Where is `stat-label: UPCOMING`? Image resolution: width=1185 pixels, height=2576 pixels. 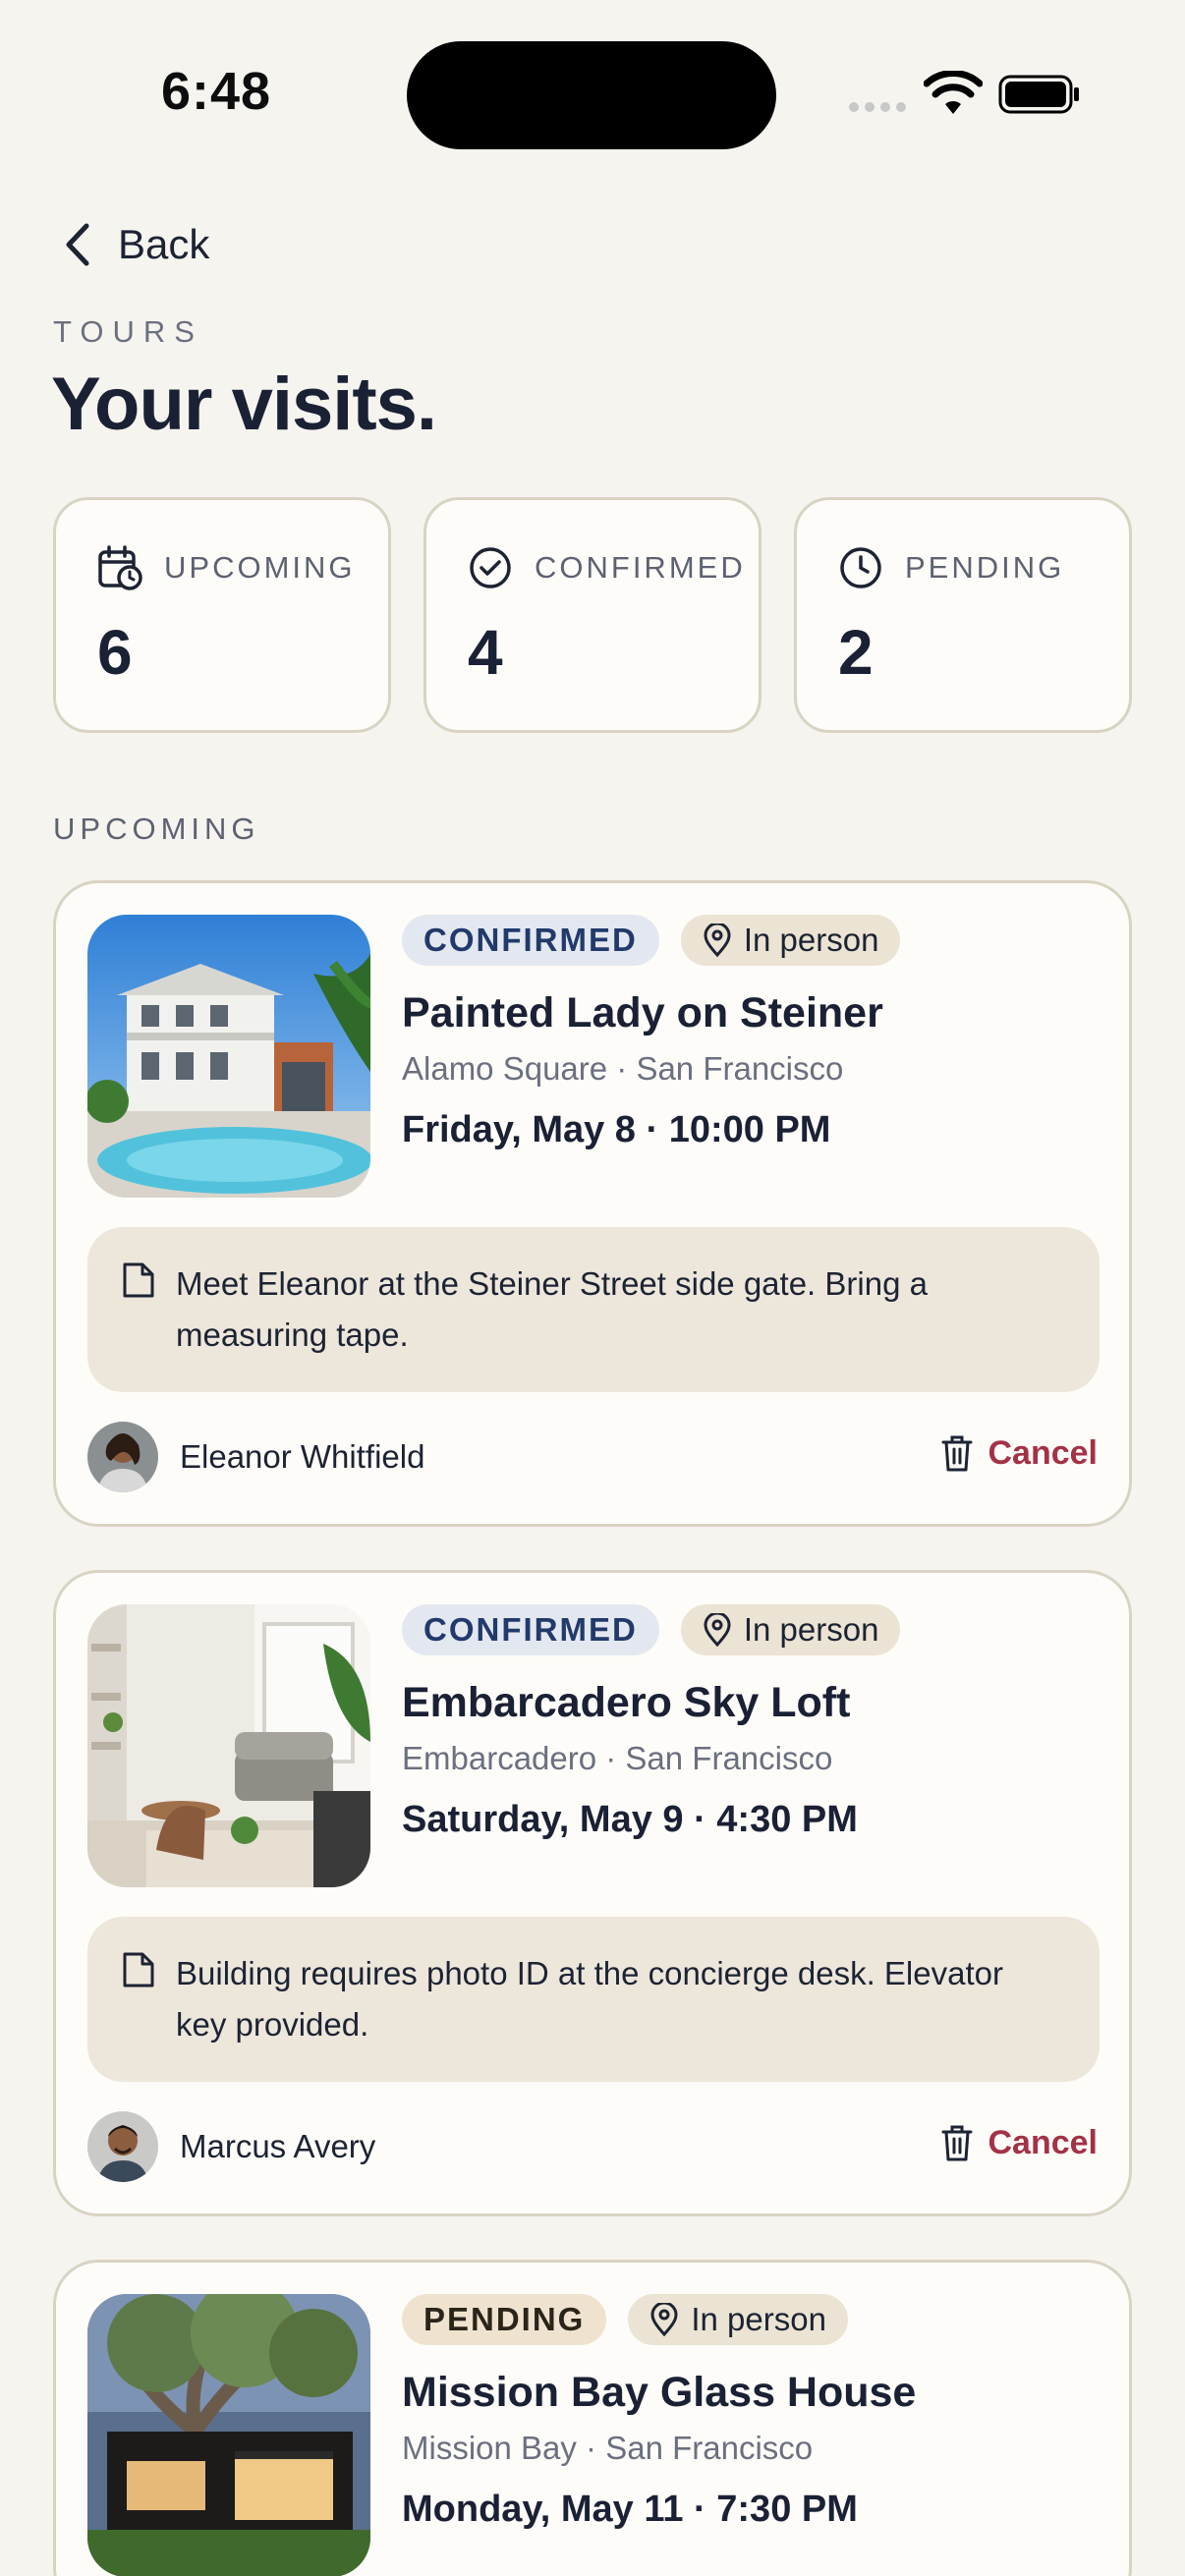
stat-label: UPCOMING is located at coordinates (260, 567).